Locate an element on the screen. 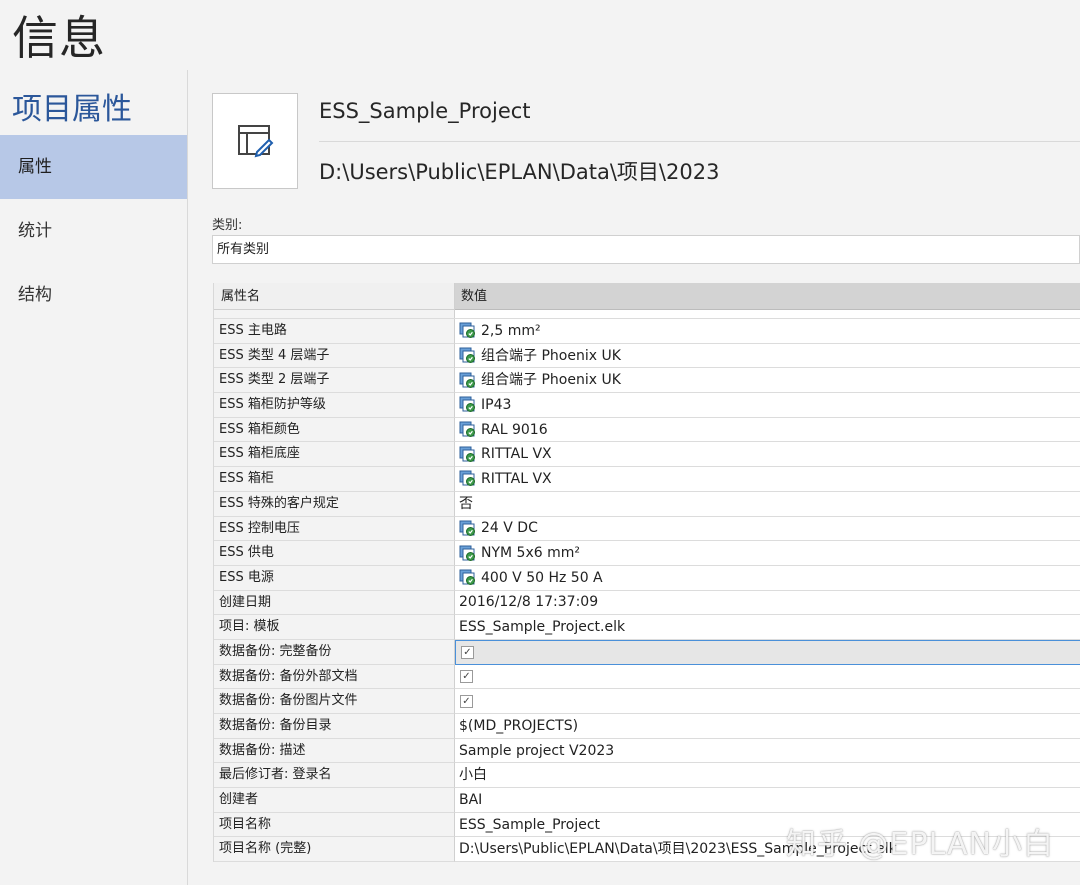 Image resolution: width=1080 pixels, height=885 pixels. column-header-value: 数值 is located at coordinates (767, 296).